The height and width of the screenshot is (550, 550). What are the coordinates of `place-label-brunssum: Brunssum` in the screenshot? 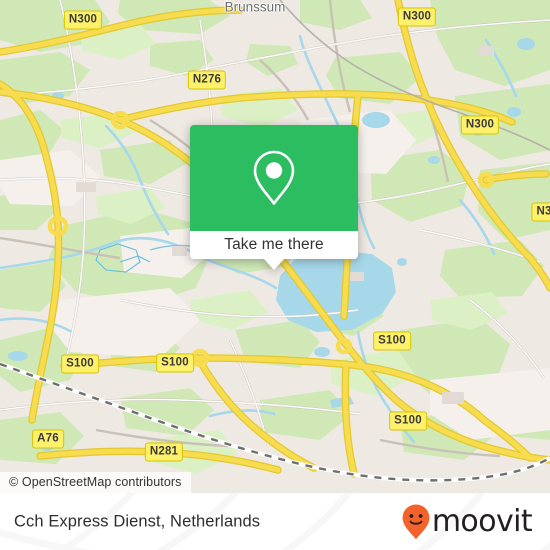 It's located at (255, 7).